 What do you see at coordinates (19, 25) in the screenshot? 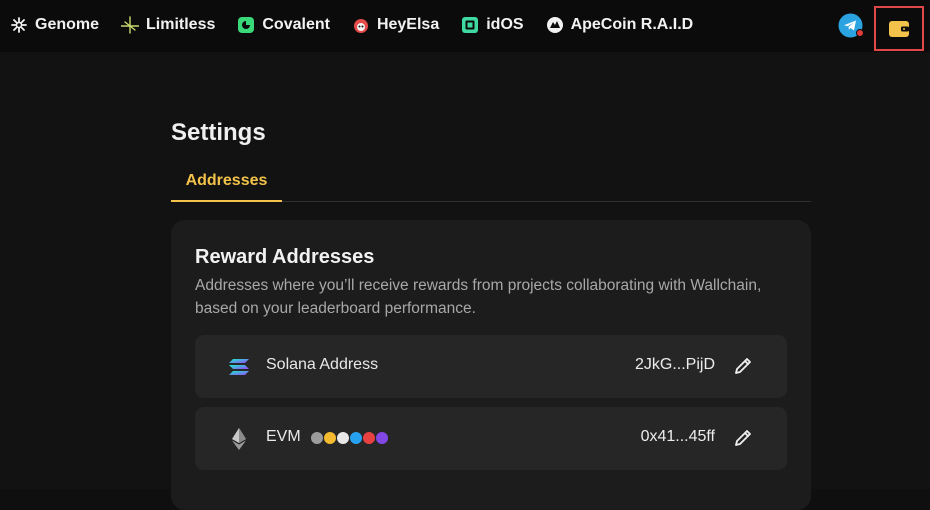
I see `asterisk-icon` at bounding box center [19, 25].